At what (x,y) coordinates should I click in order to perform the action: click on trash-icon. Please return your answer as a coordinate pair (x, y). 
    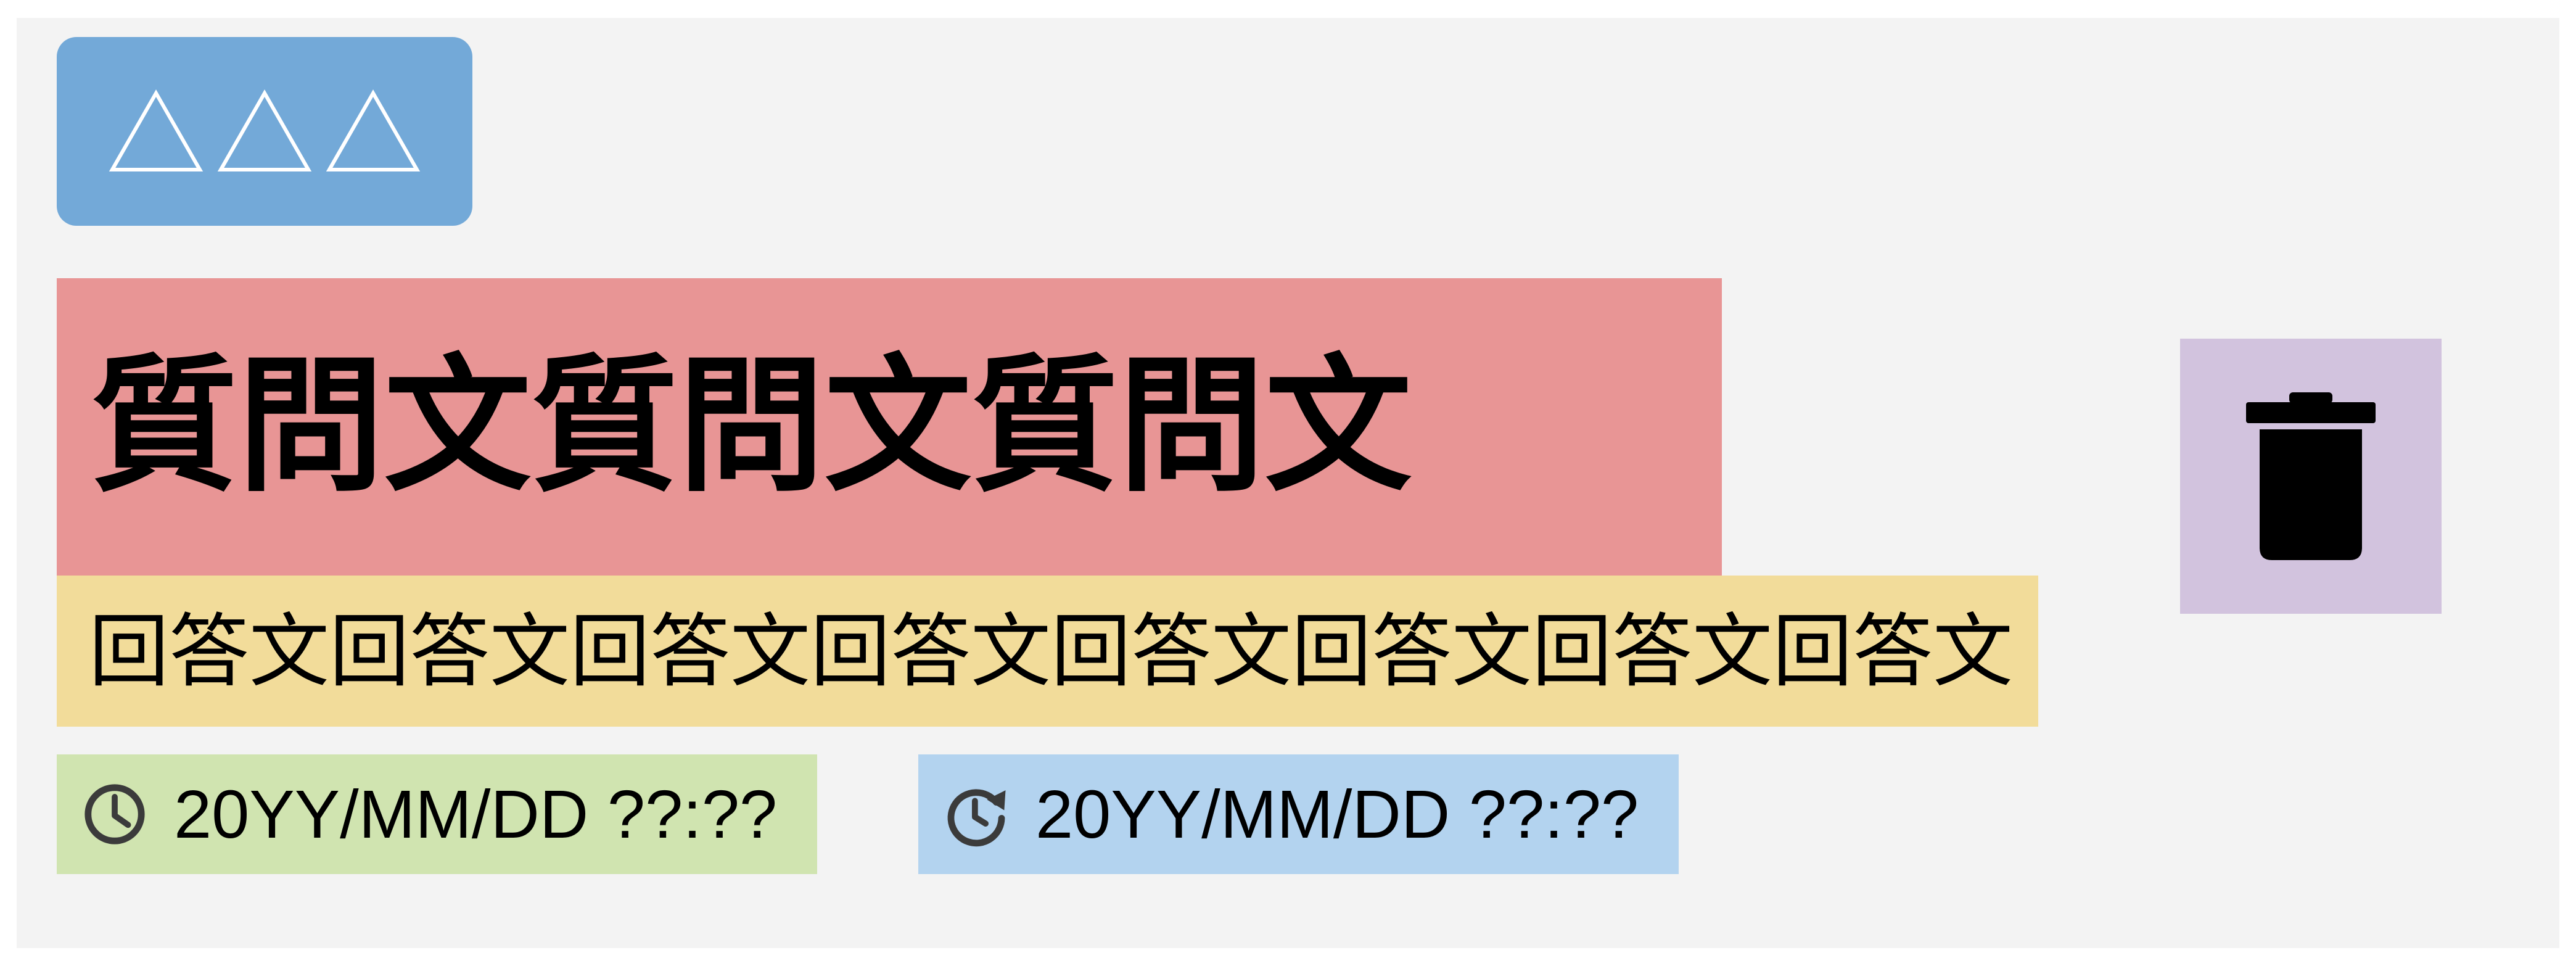
    Looking at the image, I should click on (2311, 476).